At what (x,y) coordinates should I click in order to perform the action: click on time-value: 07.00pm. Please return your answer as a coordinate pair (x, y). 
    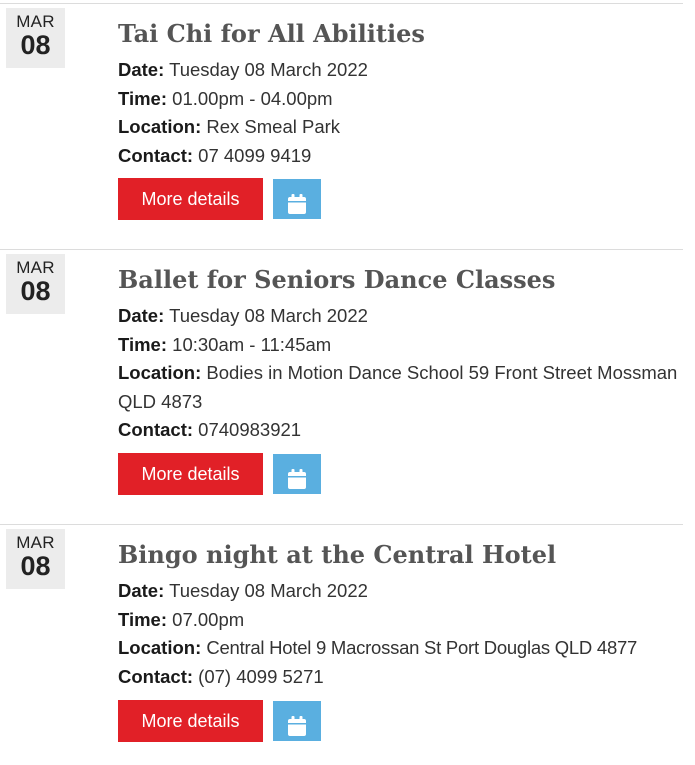
    Looking at the image, I should click on (208, 619).